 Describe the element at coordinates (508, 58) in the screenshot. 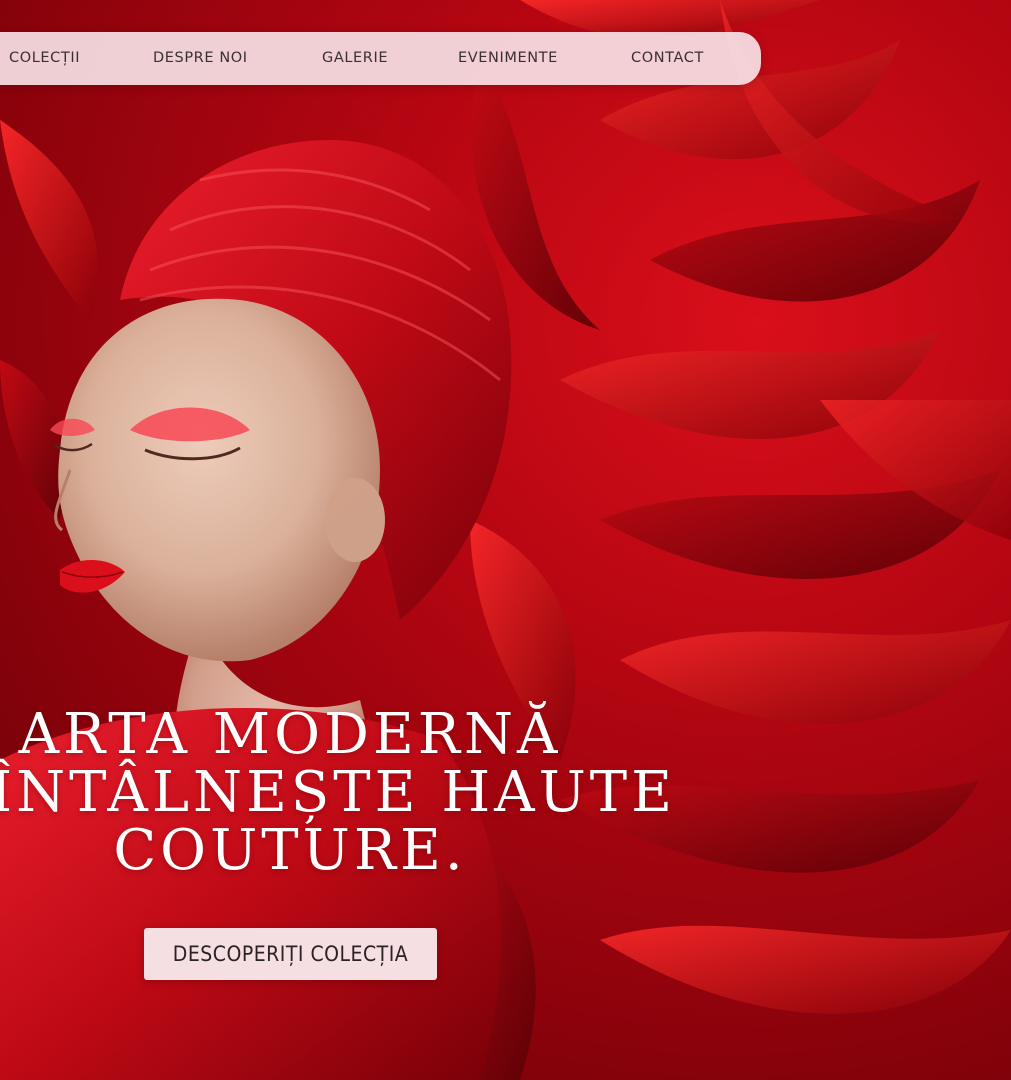

I see `nav-item-evenimente: EVENIMENTE` at that location.